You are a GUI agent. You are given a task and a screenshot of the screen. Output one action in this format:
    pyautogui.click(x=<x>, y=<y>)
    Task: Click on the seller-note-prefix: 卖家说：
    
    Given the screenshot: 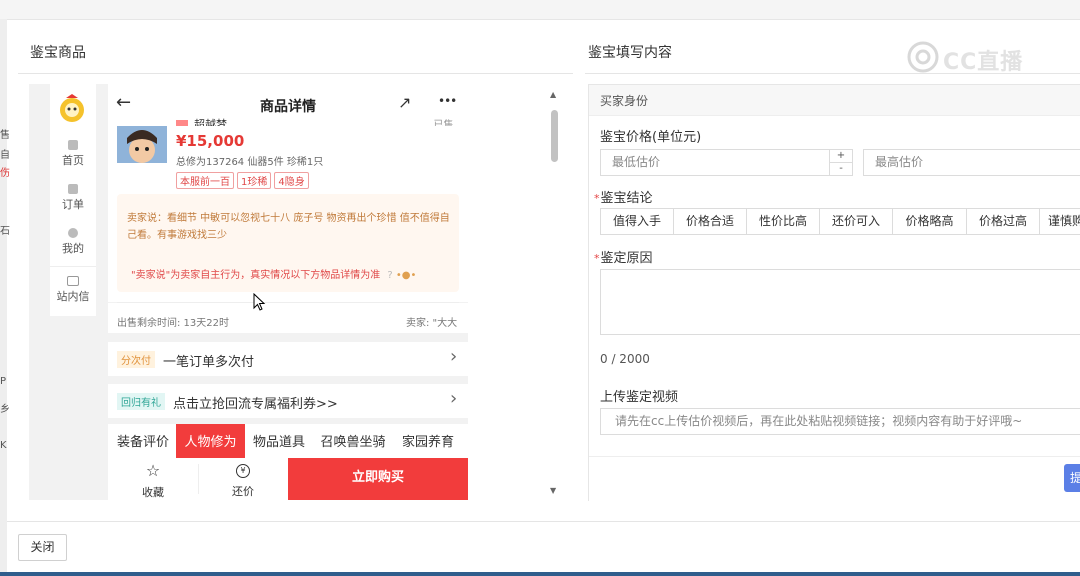 What is the action you would take?
    pyautogui.click(x=147, y=218)
    